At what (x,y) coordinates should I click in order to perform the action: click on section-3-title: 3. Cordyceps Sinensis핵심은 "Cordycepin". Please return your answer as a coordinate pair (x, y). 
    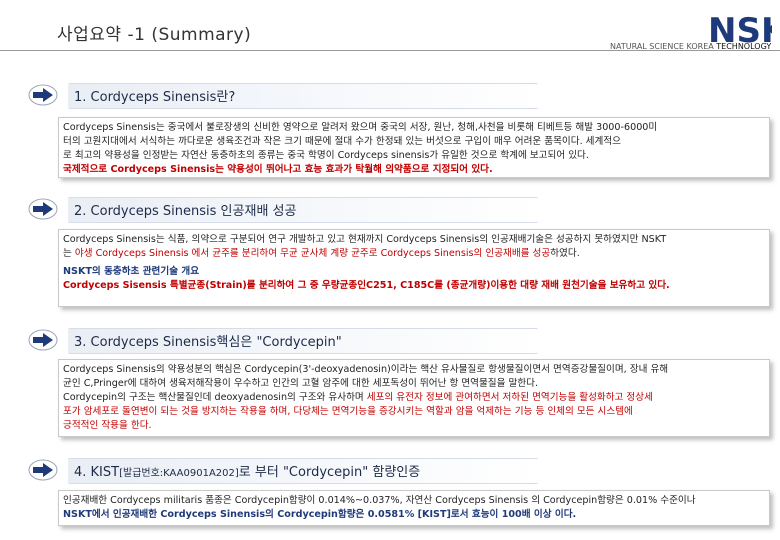
    Looking at the image, I should click on (208, 342).